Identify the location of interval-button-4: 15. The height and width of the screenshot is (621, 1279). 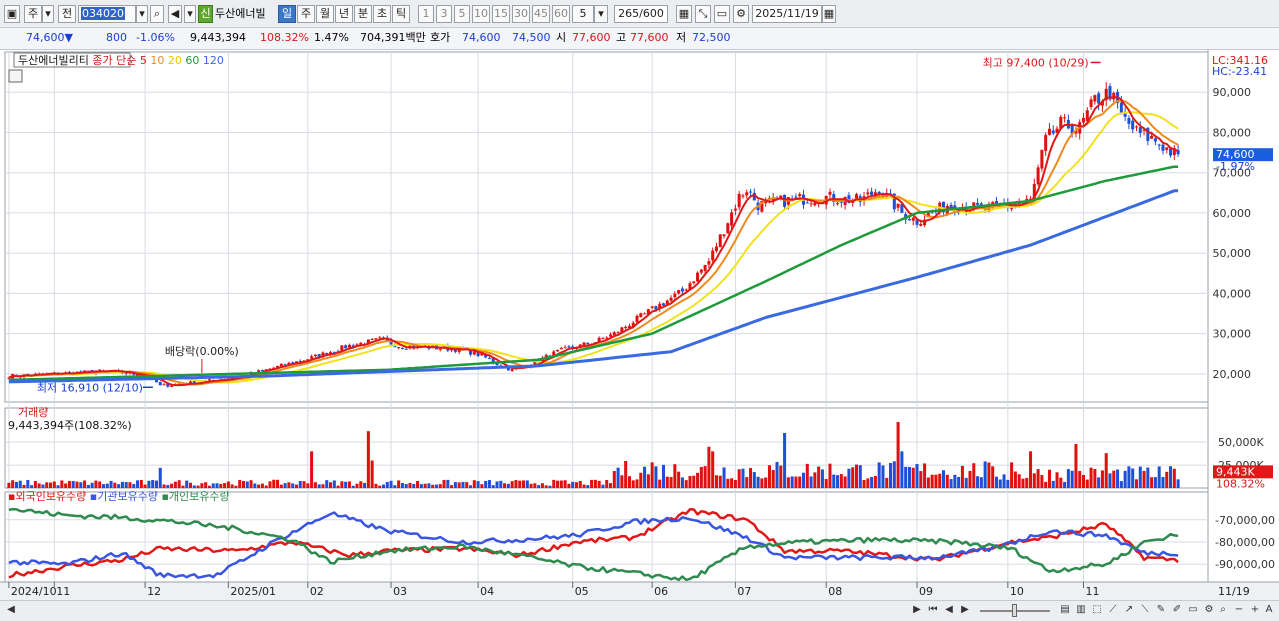
(501, 14).